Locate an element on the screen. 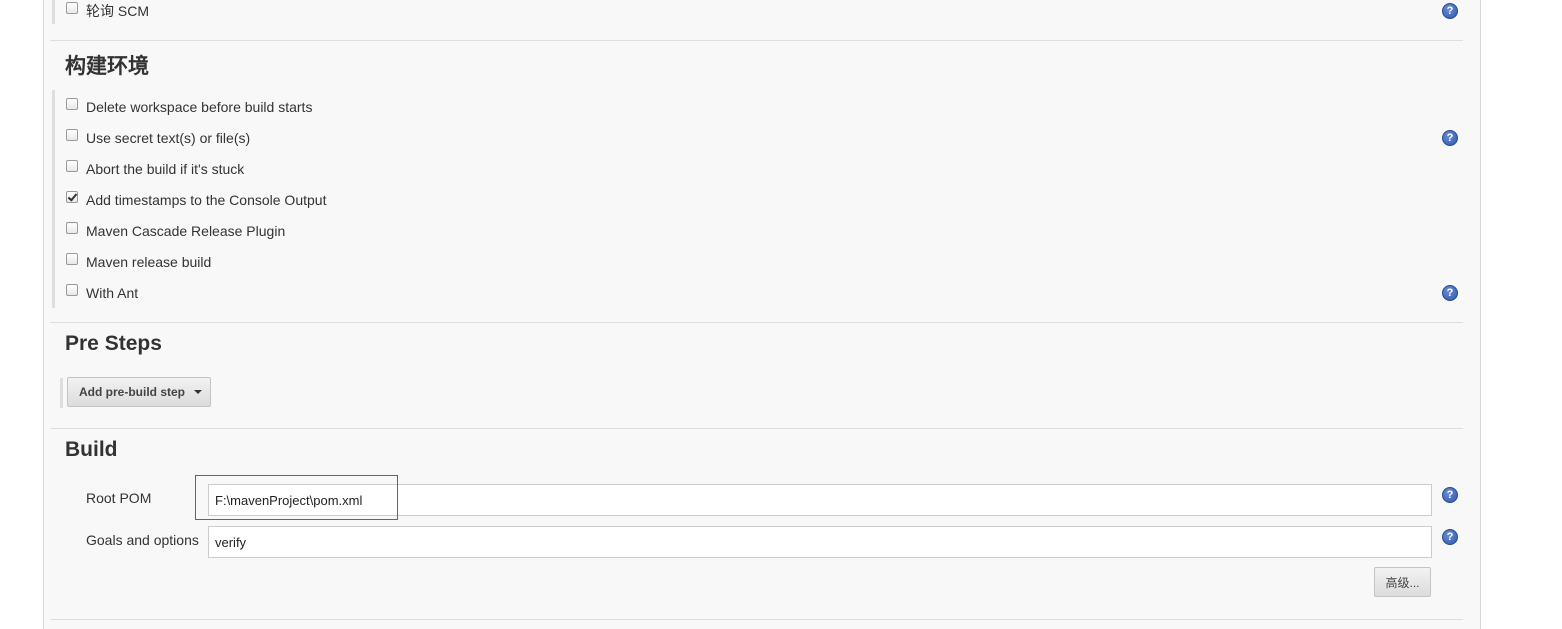  with-ant-checkbox is located at coordinates (72, 290).